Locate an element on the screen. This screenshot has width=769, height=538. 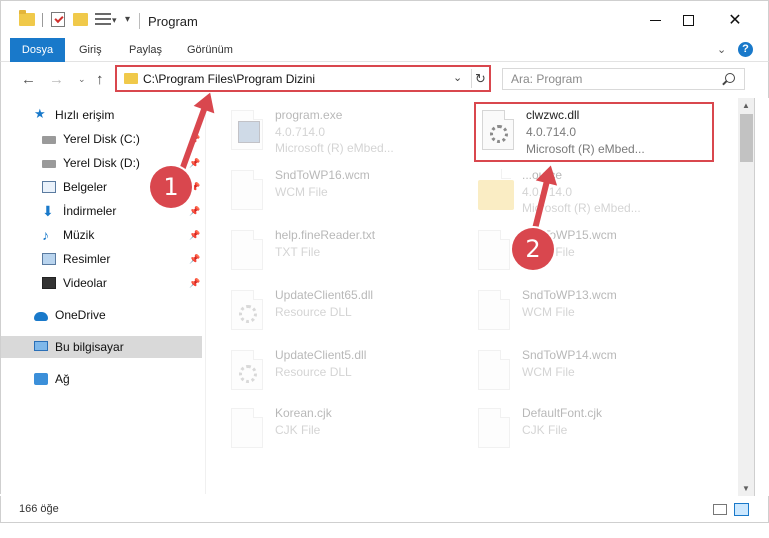
scroll-down-icon: ▼ is located at coordinates (746, 488).